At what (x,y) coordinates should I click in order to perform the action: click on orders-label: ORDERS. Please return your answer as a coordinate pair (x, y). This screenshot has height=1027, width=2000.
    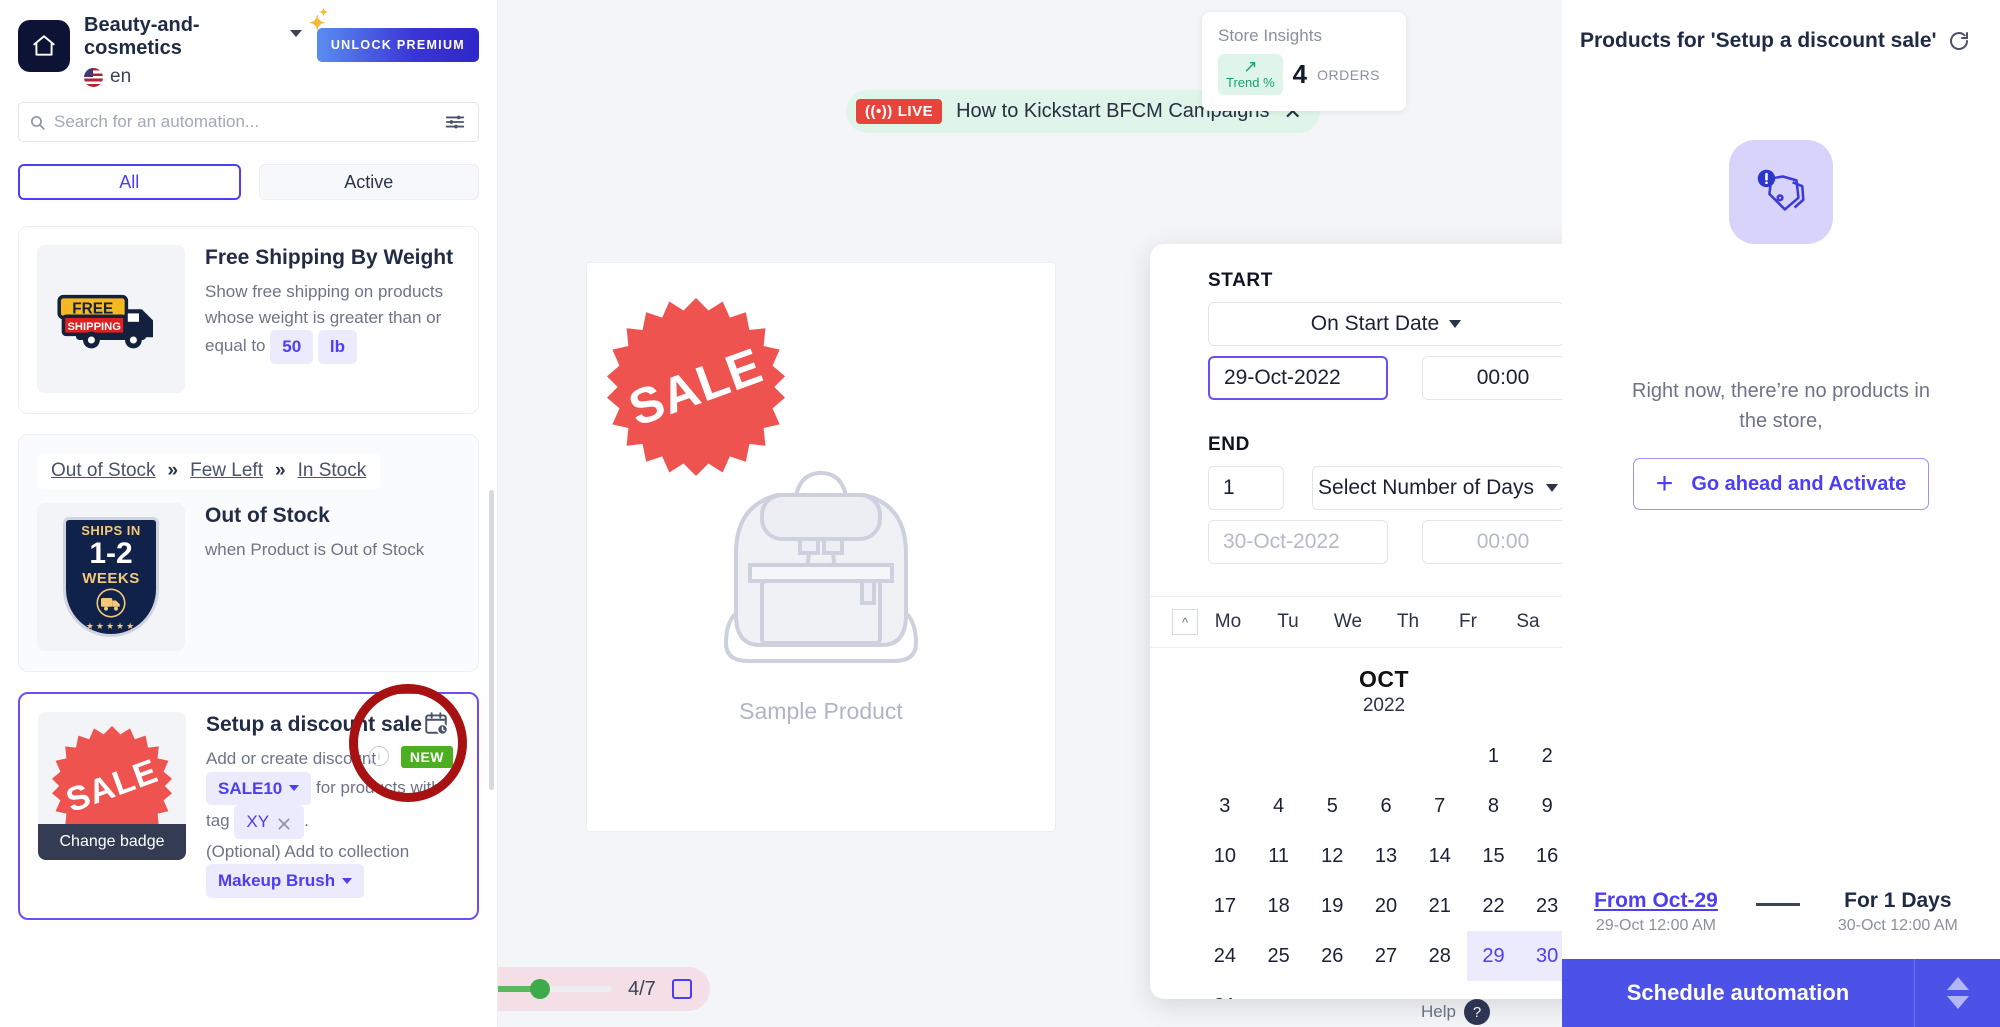
    Looking at the image, I should click on (1349, 74).